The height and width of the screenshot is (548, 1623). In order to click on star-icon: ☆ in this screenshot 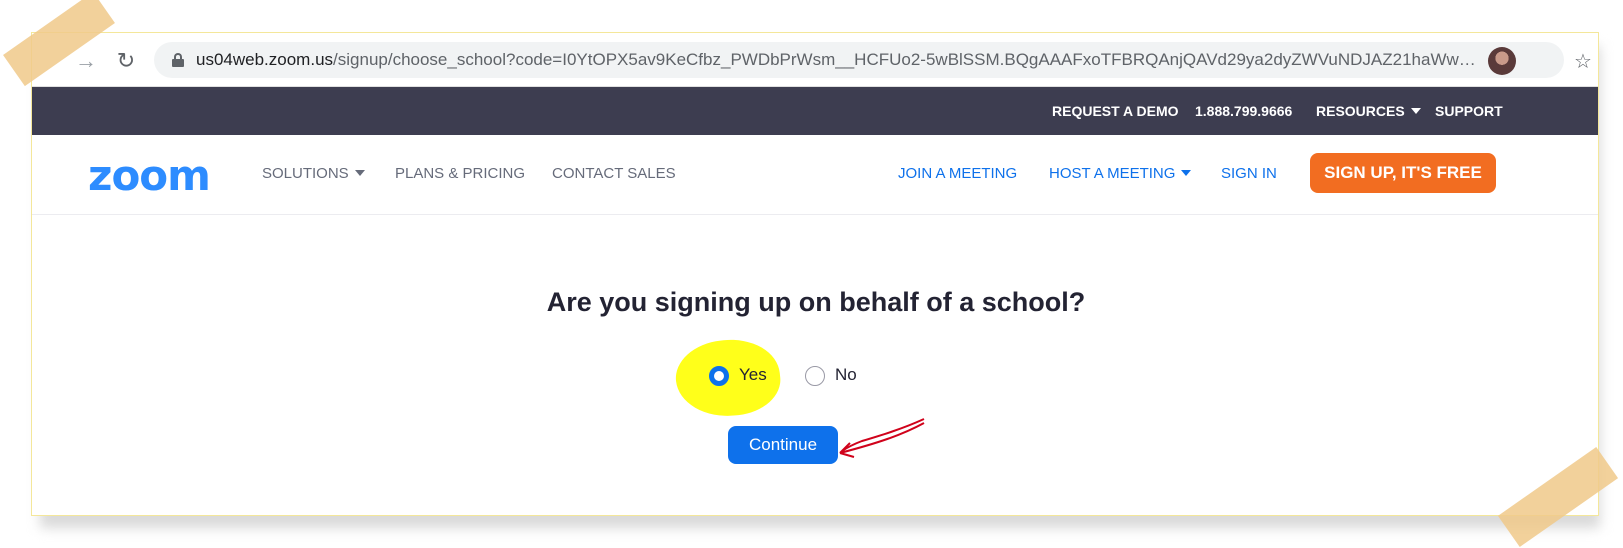, I will do `click(1583, 62)`.